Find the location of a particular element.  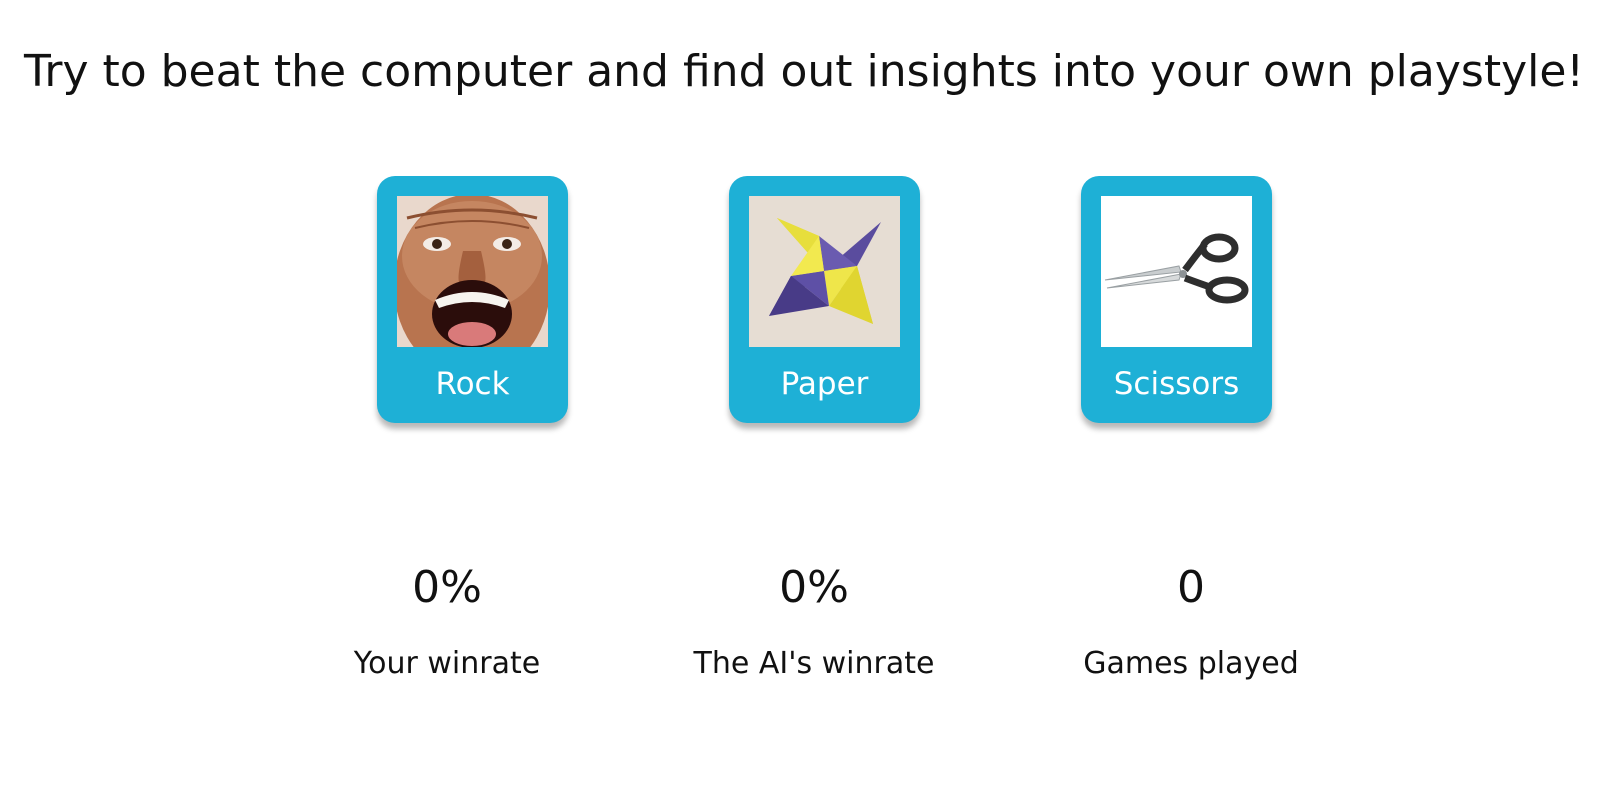

scissors-button: Scissors is located at coordinates (1176, 299).